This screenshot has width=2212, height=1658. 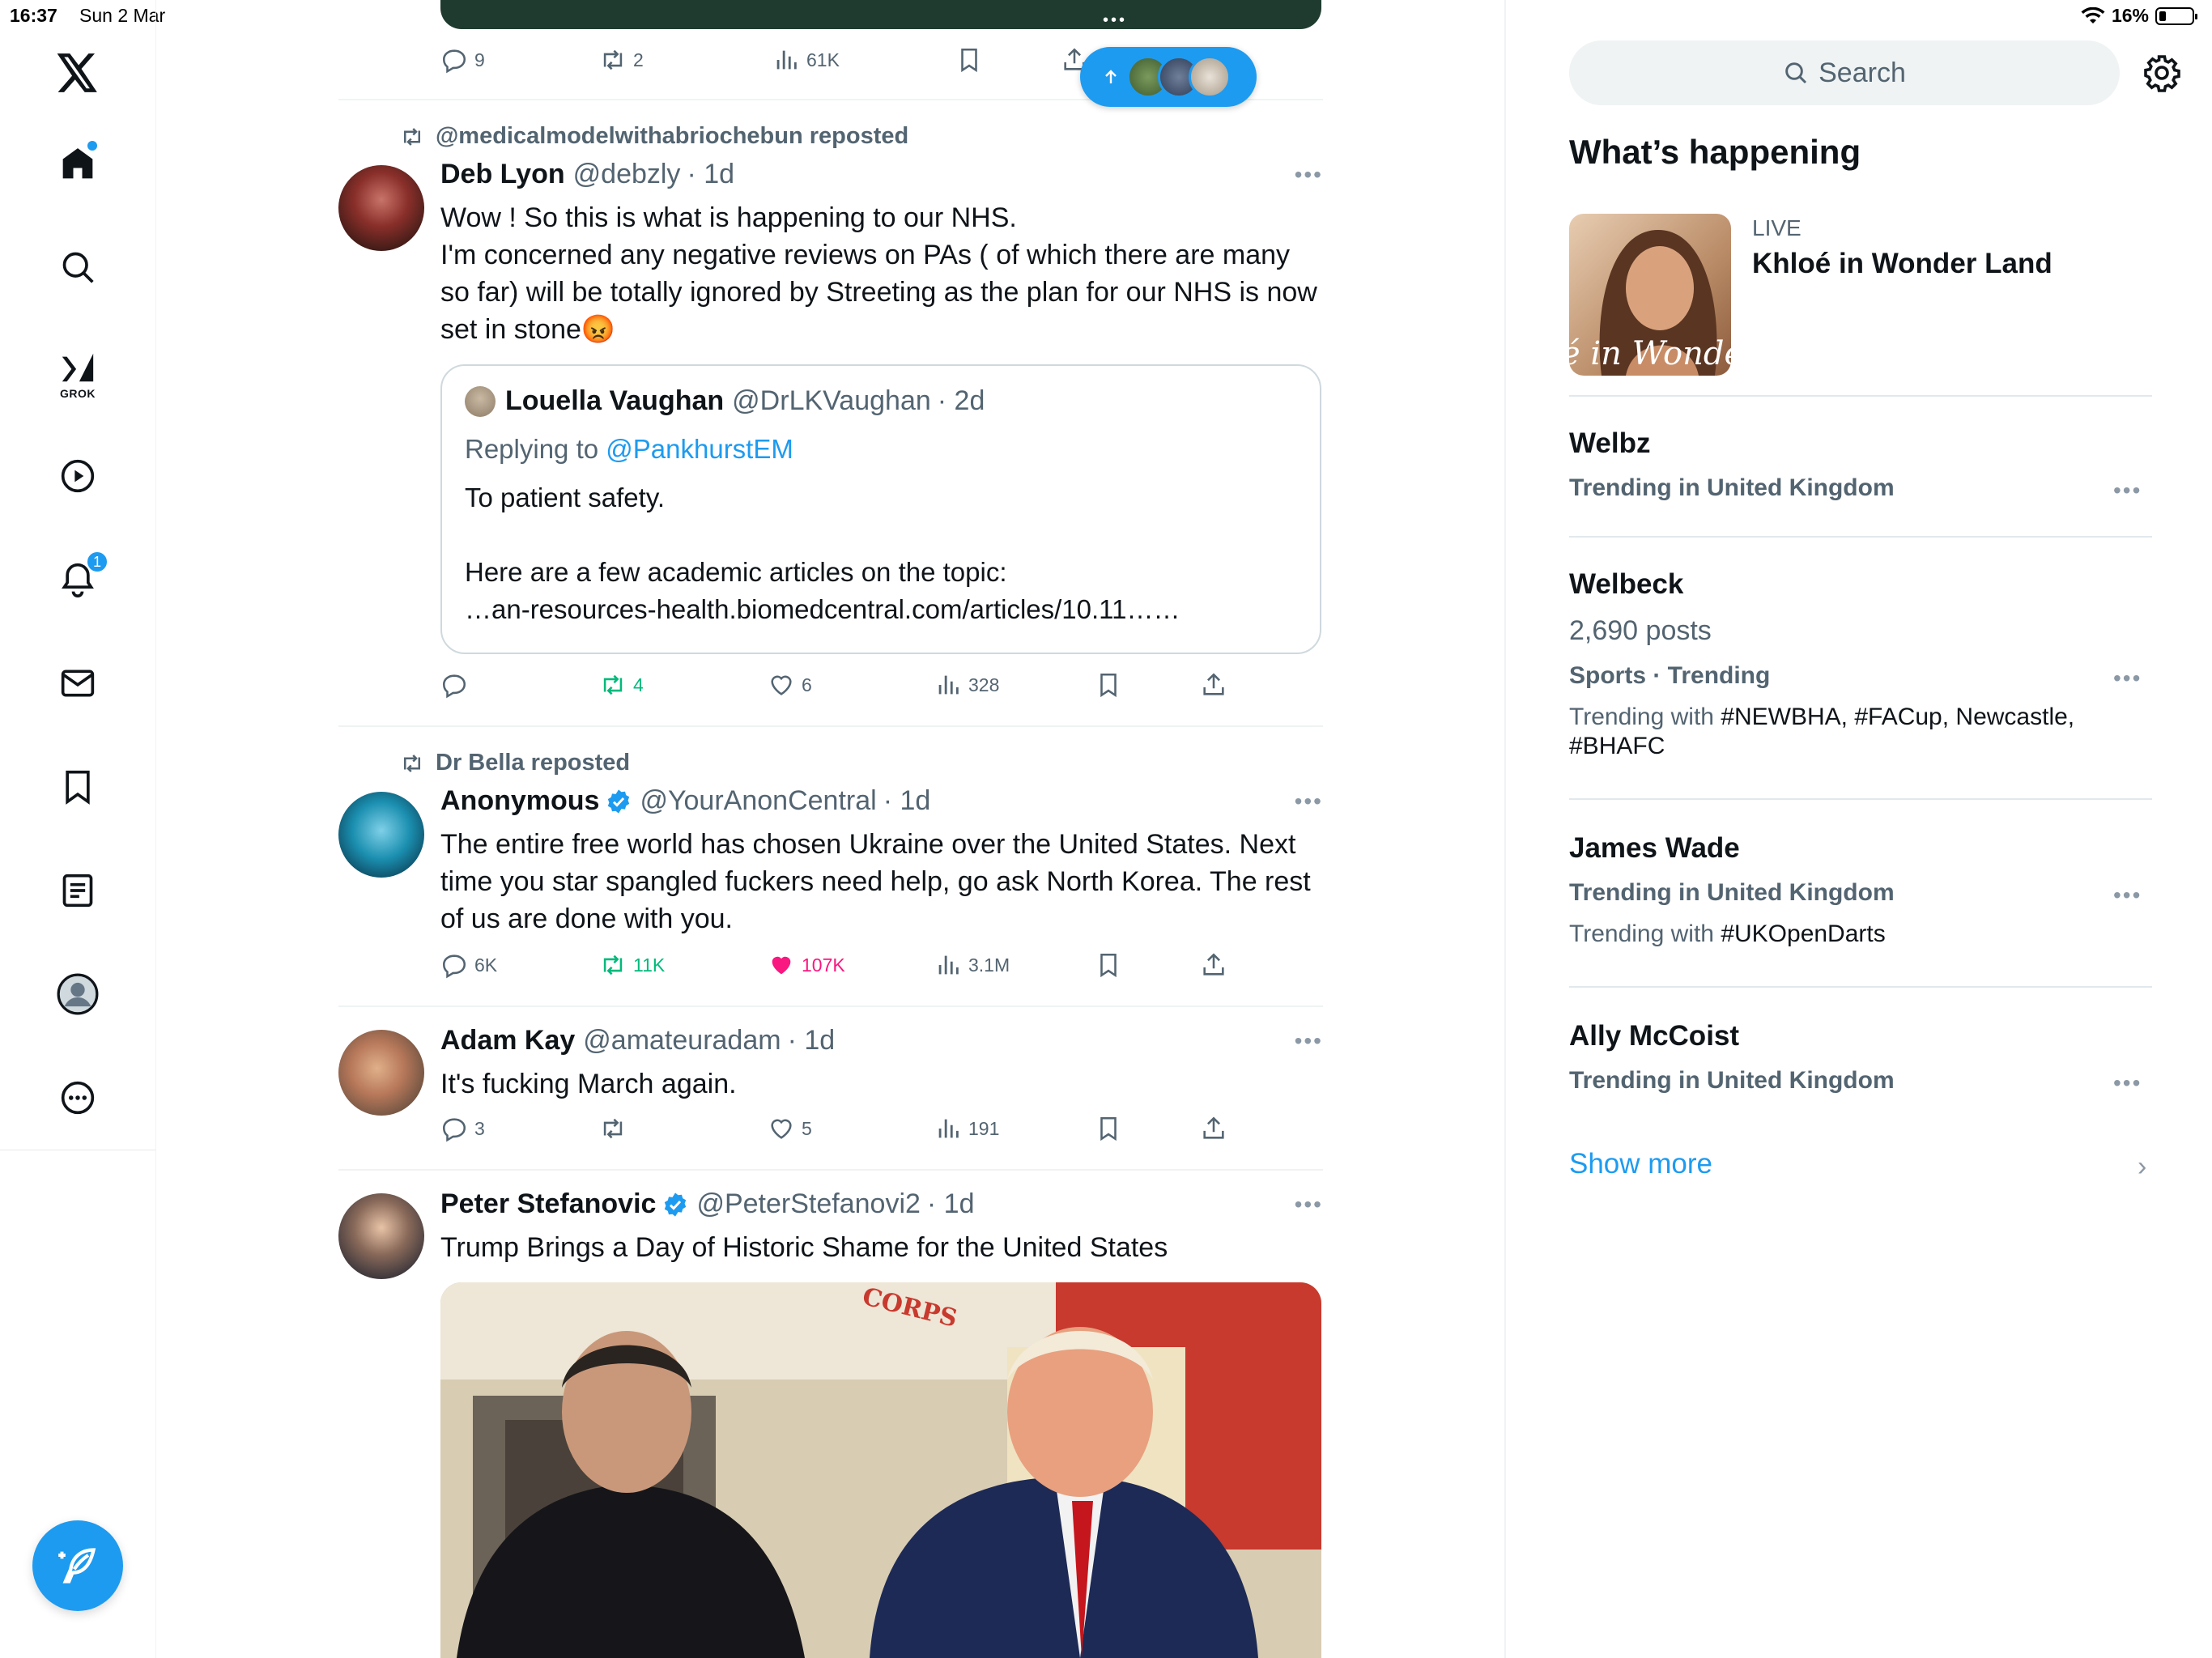 I want to click on repost-button: 11K, so click(x=632, y=965).